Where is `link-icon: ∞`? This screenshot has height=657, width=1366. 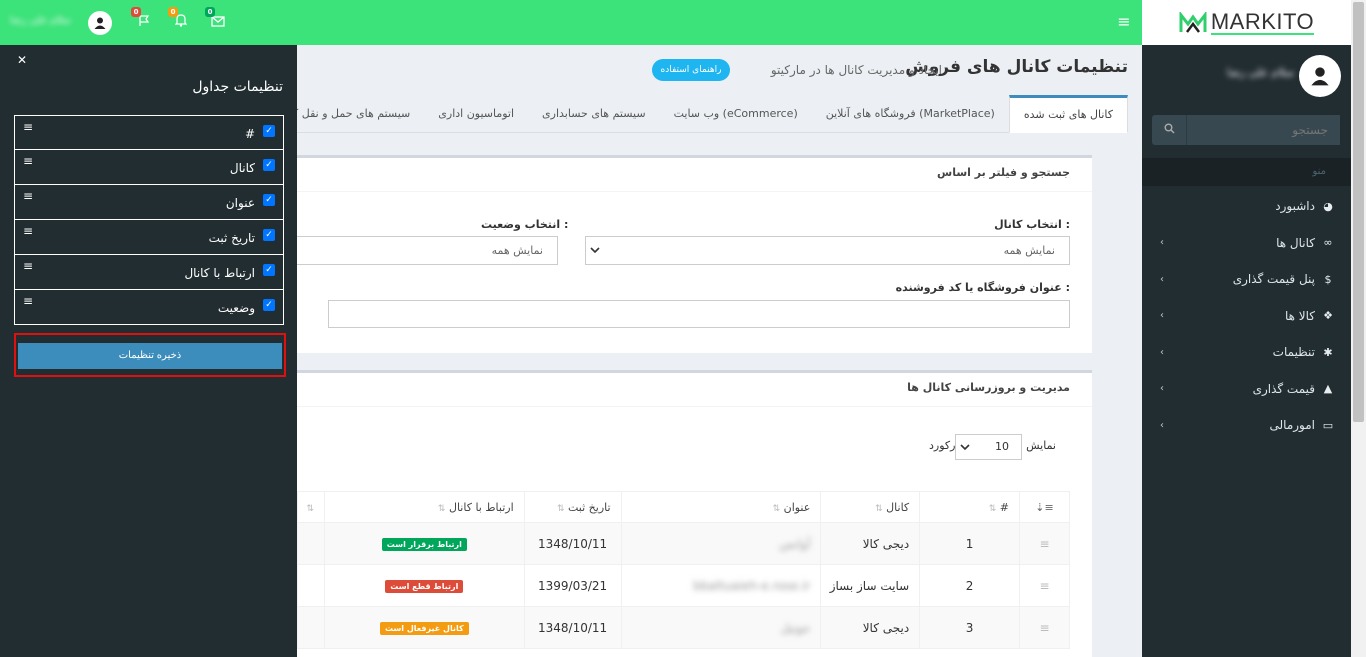 link-icon: ∞ is located at coordinates (1328, 243).